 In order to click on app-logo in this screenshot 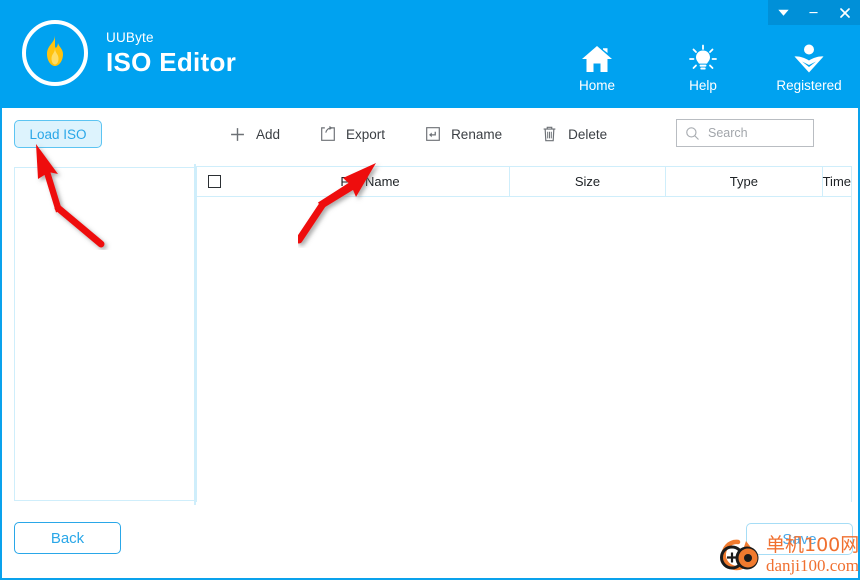, I will do `click(55, 53)`.